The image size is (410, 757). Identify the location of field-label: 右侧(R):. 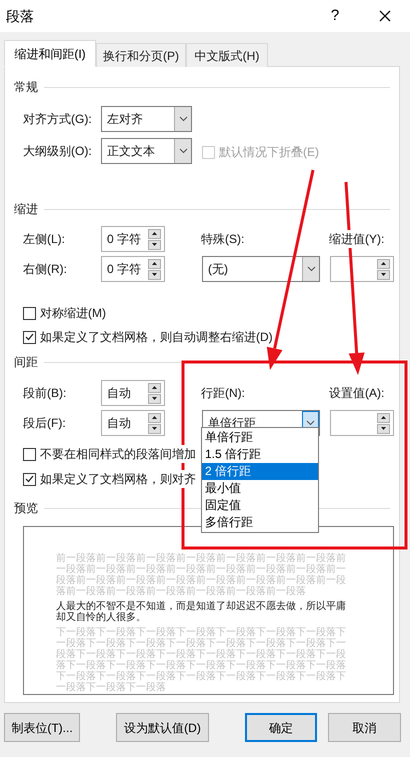
(45, 269).